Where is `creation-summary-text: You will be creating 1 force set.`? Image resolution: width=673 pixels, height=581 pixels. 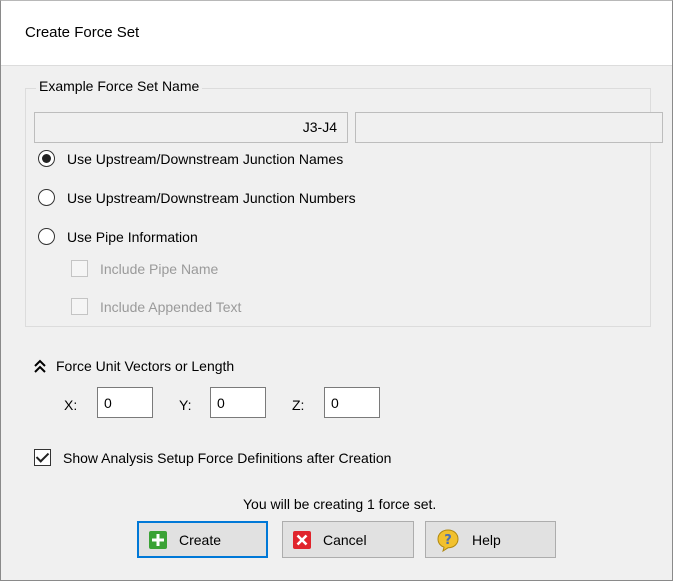 creation-summary-text: You will be creating 1 force set. is located at coordinates (340, 504).